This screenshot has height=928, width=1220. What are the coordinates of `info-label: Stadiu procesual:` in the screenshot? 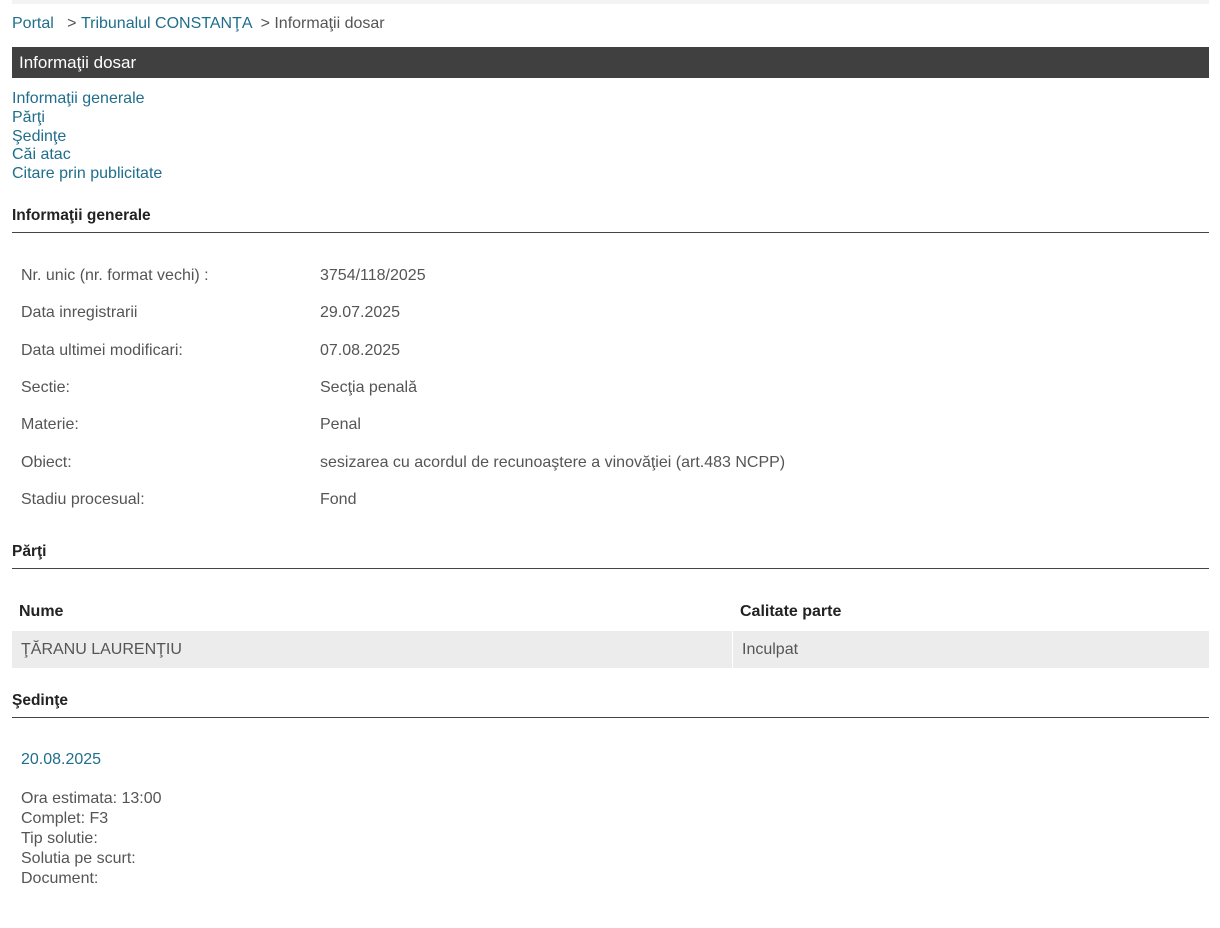 It's located at (83, 499).